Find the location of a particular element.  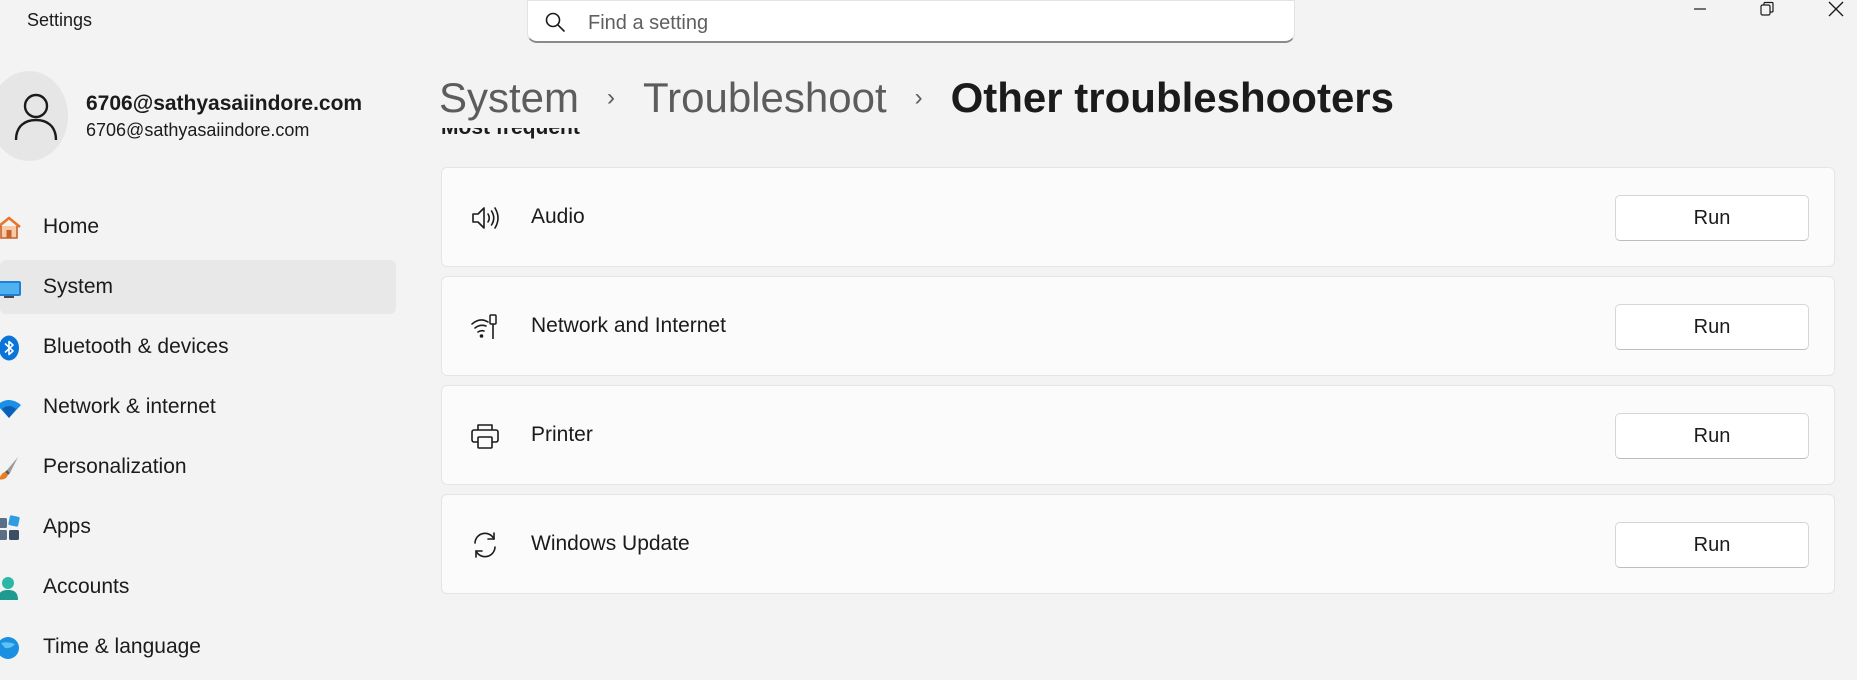

profile-email: 6706@sathyasaiindore.com is located at coordinates (198, 130).